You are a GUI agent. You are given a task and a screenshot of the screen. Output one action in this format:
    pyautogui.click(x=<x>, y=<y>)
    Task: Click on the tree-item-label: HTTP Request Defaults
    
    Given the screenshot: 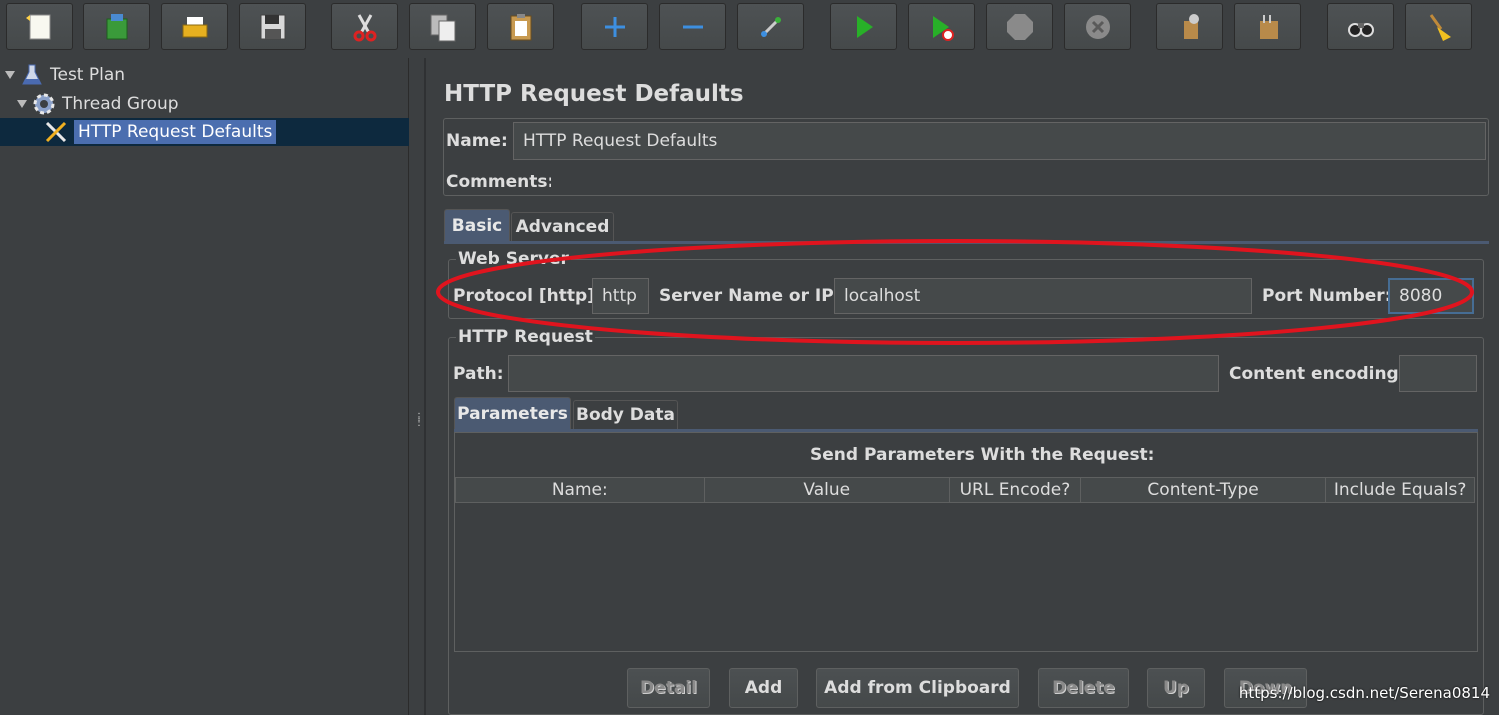 What is the action you would take?
    pyautogui.click(x=175, y=132)
    